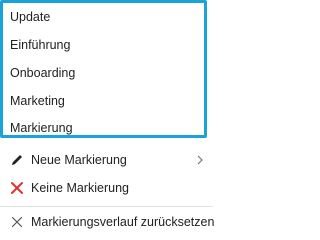 This screenshot has width=320, height=240. I want to click on chevron-right-icon, so click(200, 160).